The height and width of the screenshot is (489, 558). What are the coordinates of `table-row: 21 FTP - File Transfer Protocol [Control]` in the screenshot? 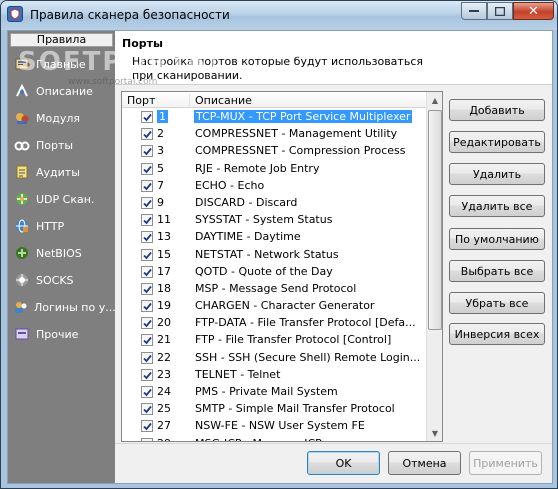 It's located at (274, 339).